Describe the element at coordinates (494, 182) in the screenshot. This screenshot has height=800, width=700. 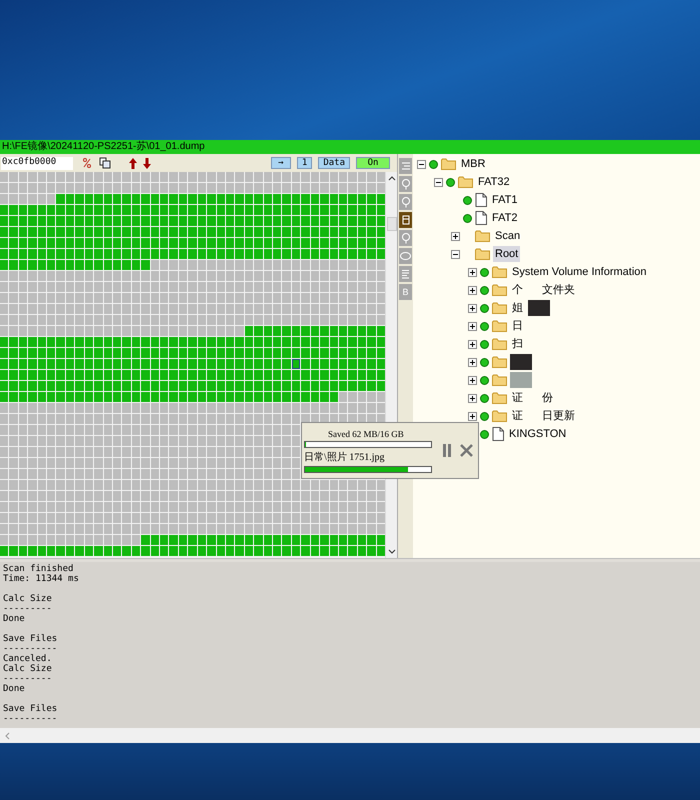
I see `tree-item: FAT32` at that location.